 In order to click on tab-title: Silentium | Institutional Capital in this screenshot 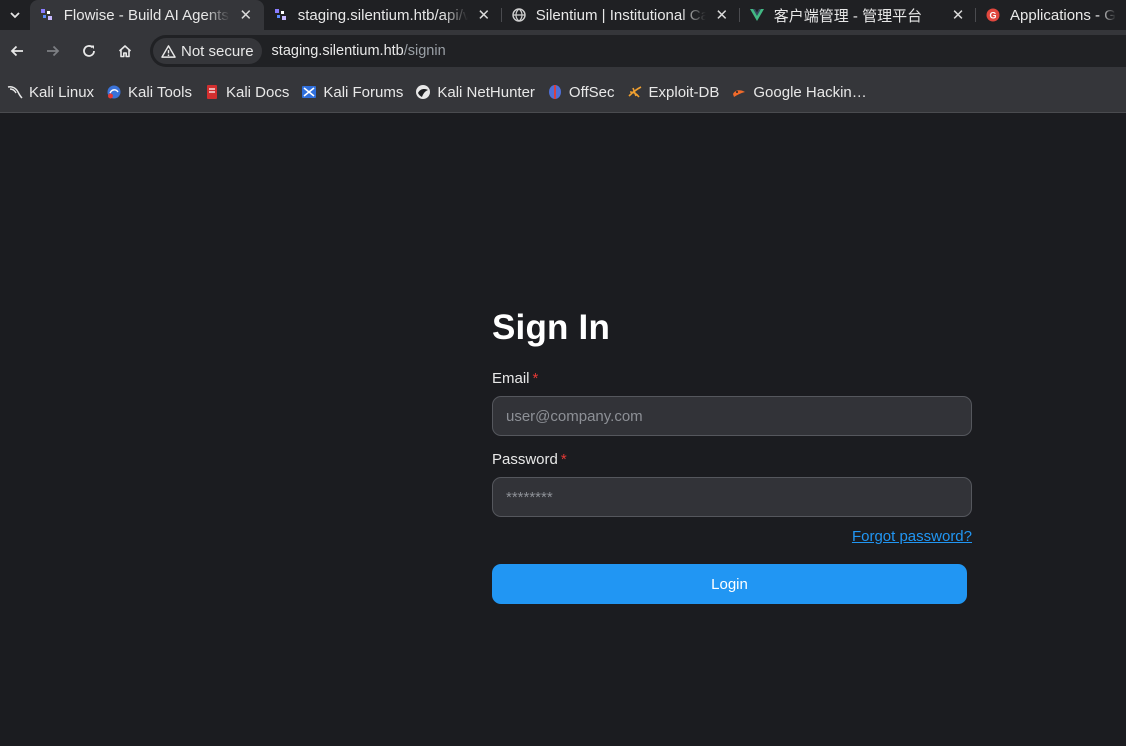, I will do `click(620, 15)`.